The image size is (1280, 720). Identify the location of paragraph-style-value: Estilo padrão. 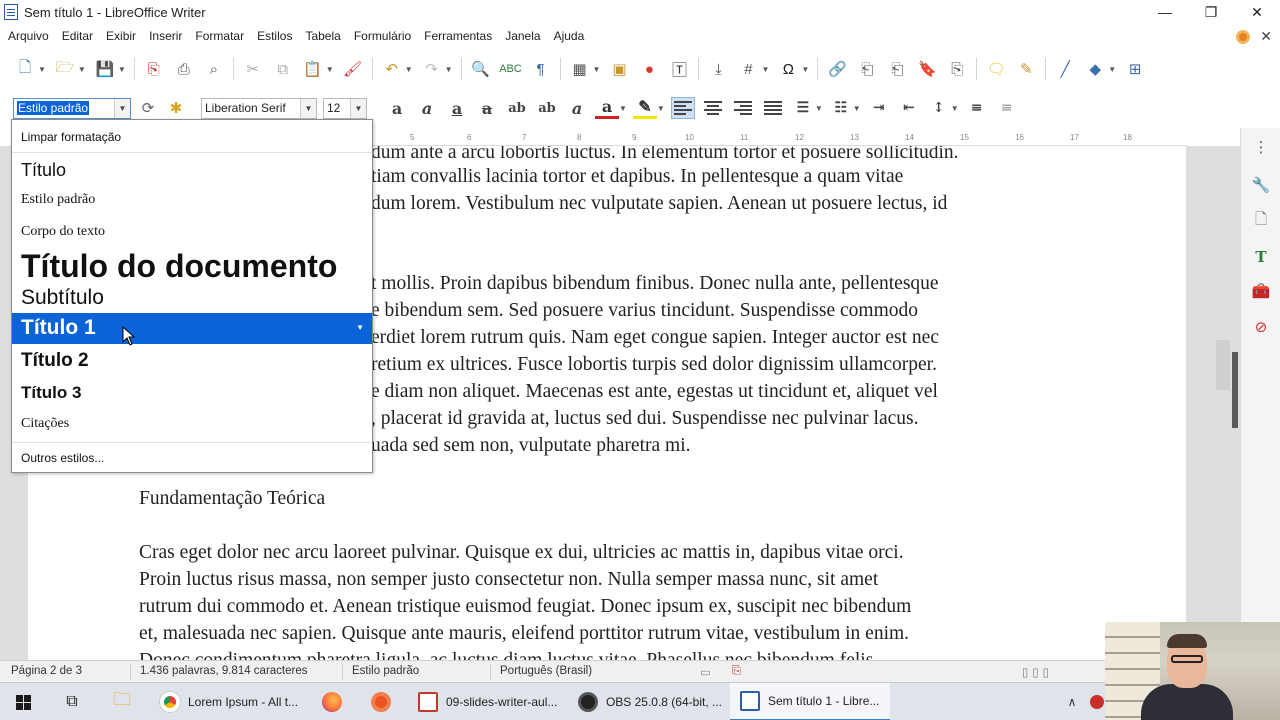
(53, 108).